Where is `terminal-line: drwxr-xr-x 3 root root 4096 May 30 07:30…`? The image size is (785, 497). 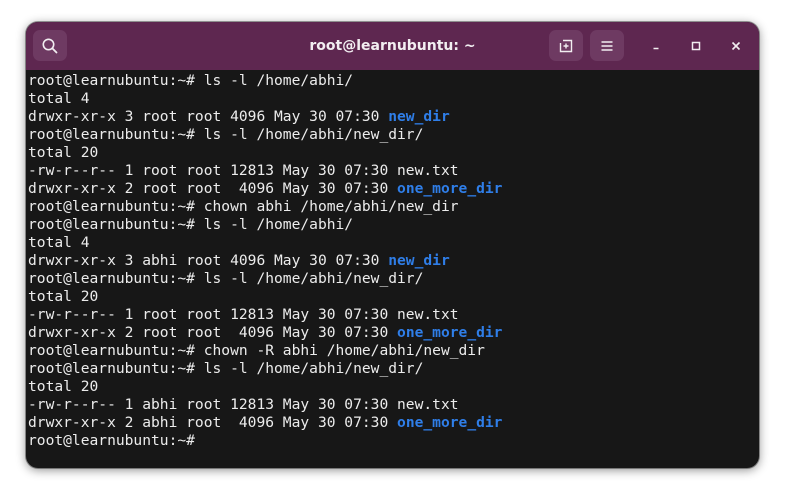
terminal-line: drwxr-xr-x 3 root root 4096 May 30 07:30… is located at coordinates (392, 117).